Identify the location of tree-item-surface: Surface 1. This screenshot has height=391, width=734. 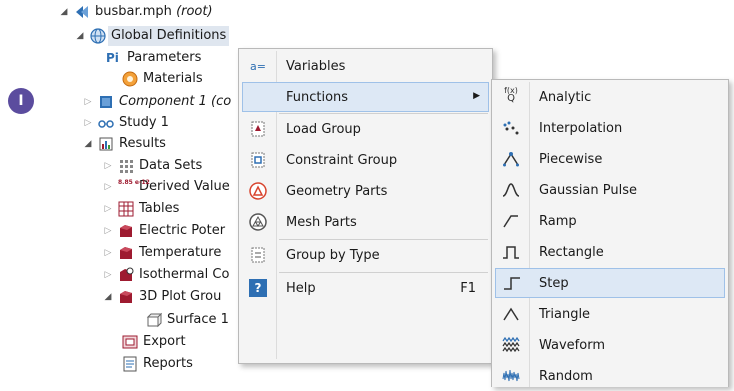
(187, 320).